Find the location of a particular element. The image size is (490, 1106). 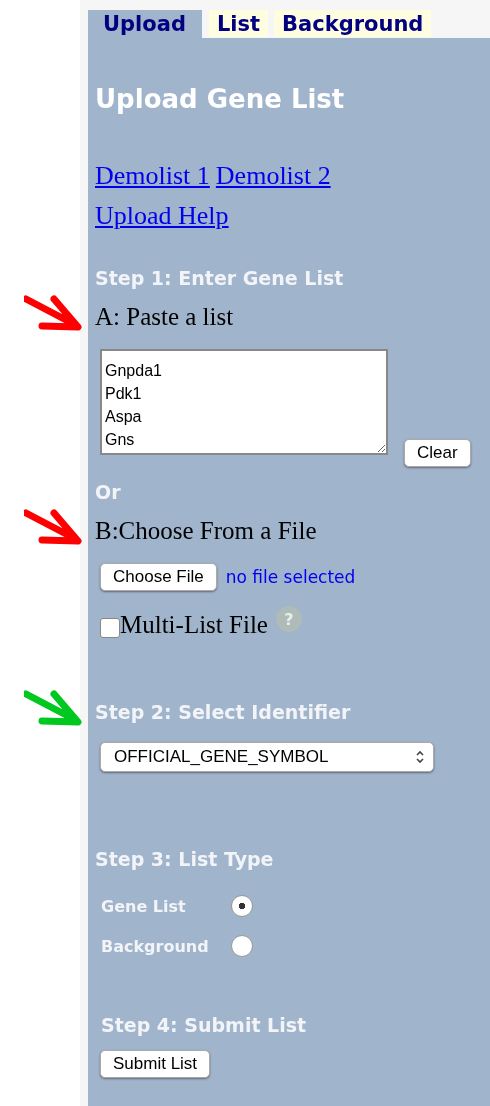

clear-button: Clear is located at coordinates (437, 453).